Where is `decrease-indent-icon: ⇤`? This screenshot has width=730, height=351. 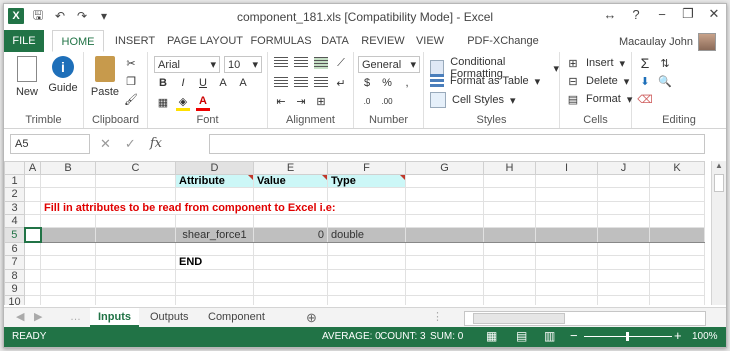
decrease-indent-icon: ⇤ is located at coordinates (281, 101).